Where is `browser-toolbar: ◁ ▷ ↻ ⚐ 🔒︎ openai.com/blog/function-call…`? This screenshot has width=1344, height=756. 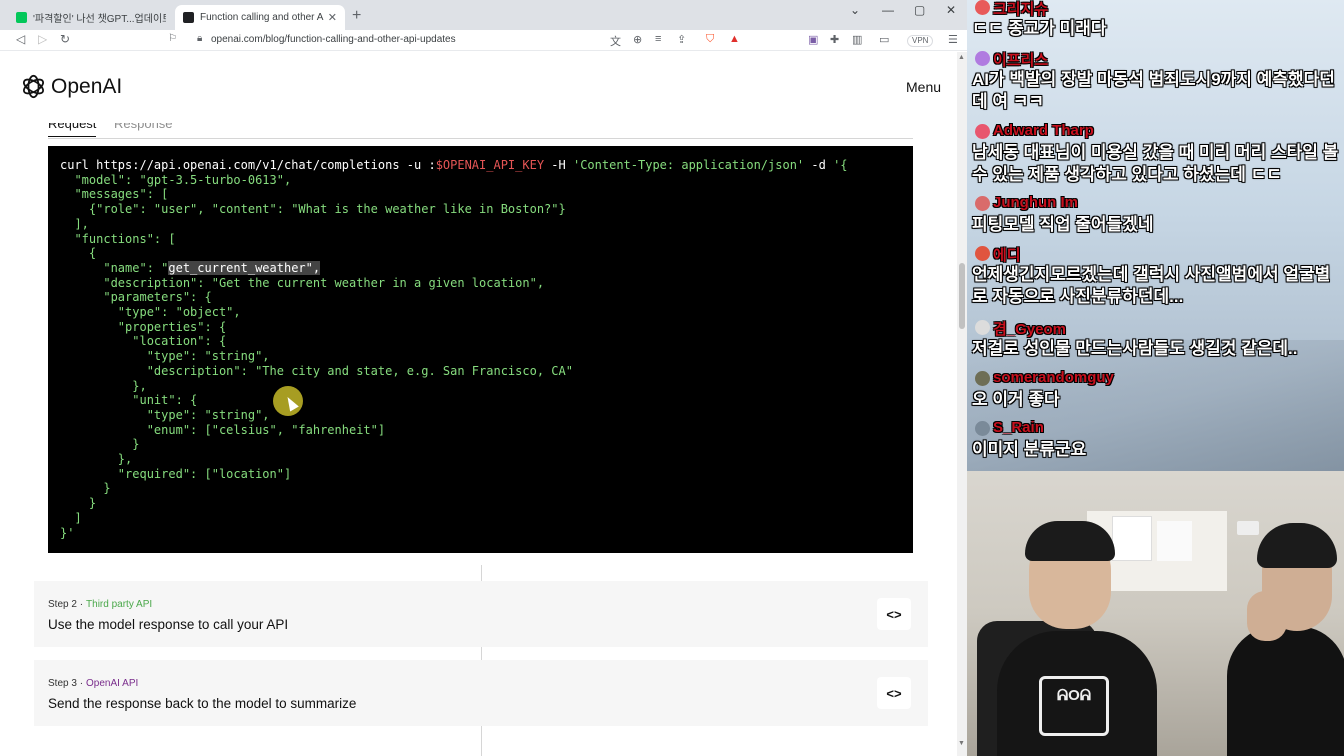 browser-toolbar: ◁ ▷ ↻ ⚐ 🔒︎ openai.com/blog/function-call… is located at coordinates (483, 40).